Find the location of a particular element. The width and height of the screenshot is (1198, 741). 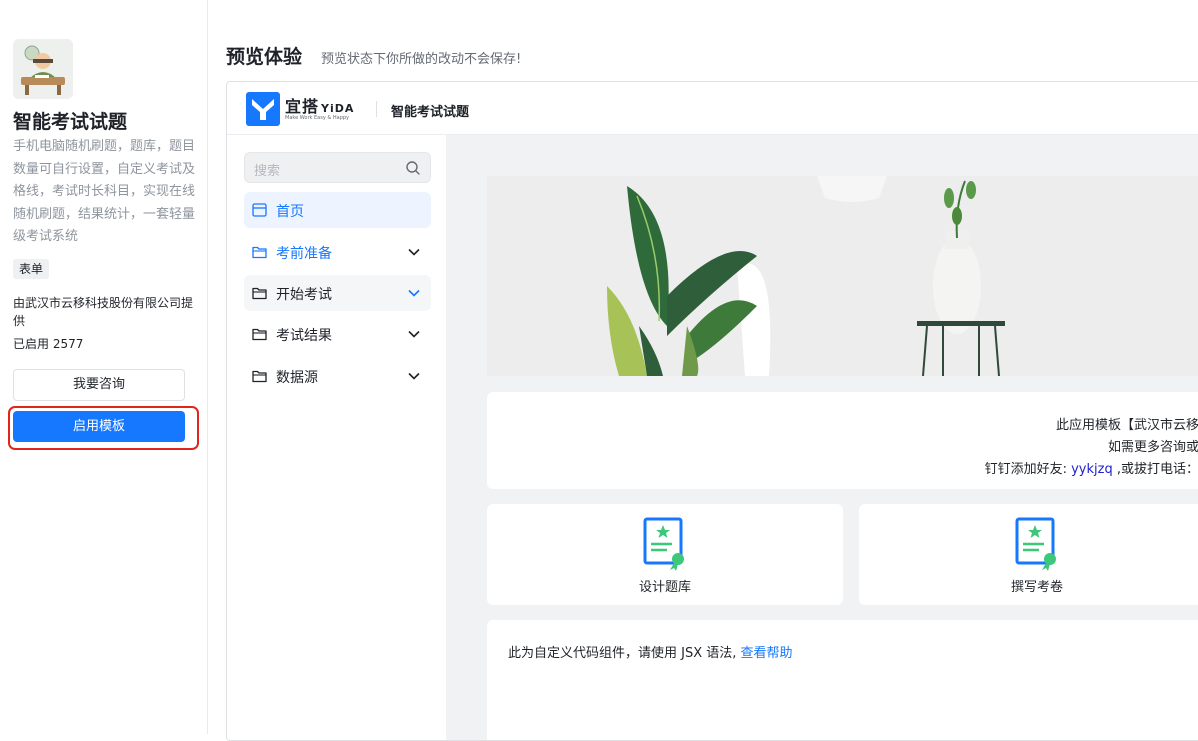

app-topbar: 宜搭 YiDA Make Work Easy & Happy 智能考试试题 is located at coordinates (712, 108).